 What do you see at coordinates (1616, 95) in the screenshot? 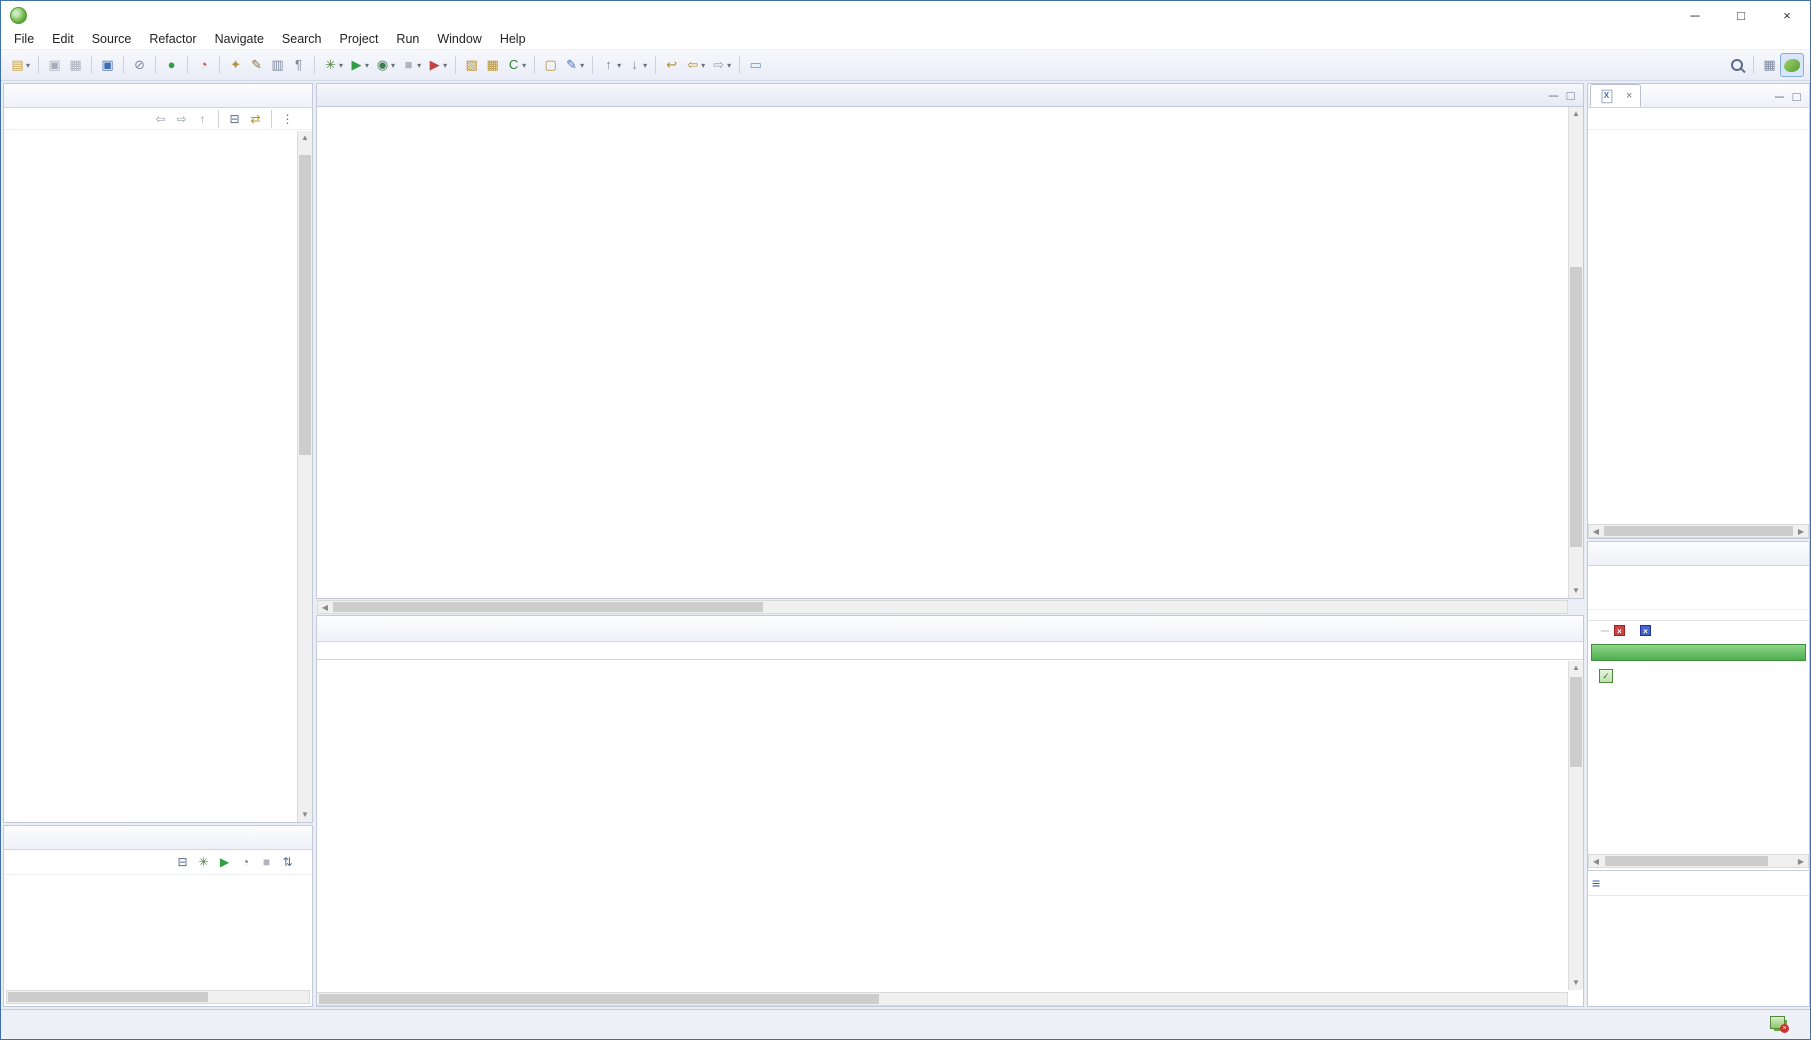
I see `tab-outline: ×` at bounding box center [1616, 95].